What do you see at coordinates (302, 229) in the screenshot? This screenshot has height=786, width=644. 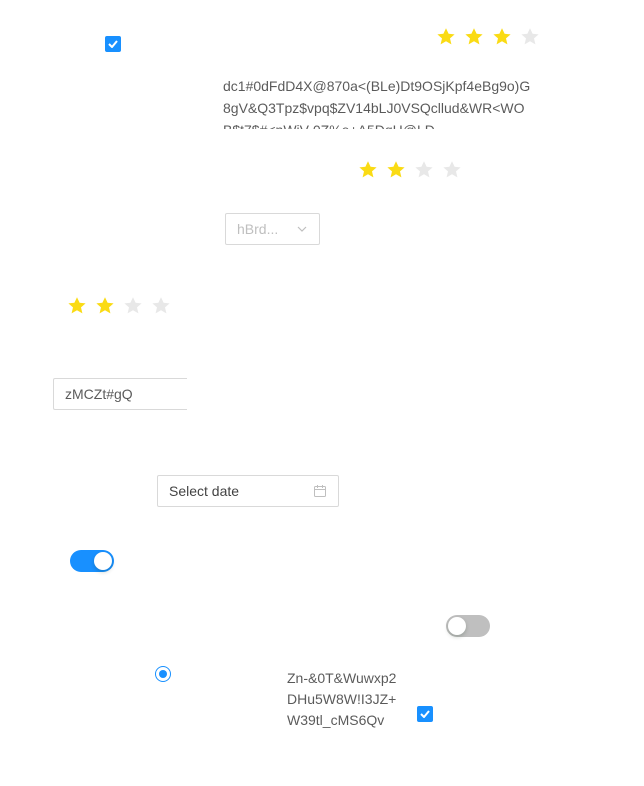 I see `chevron-down-icon` at bounding box center [302, 229].